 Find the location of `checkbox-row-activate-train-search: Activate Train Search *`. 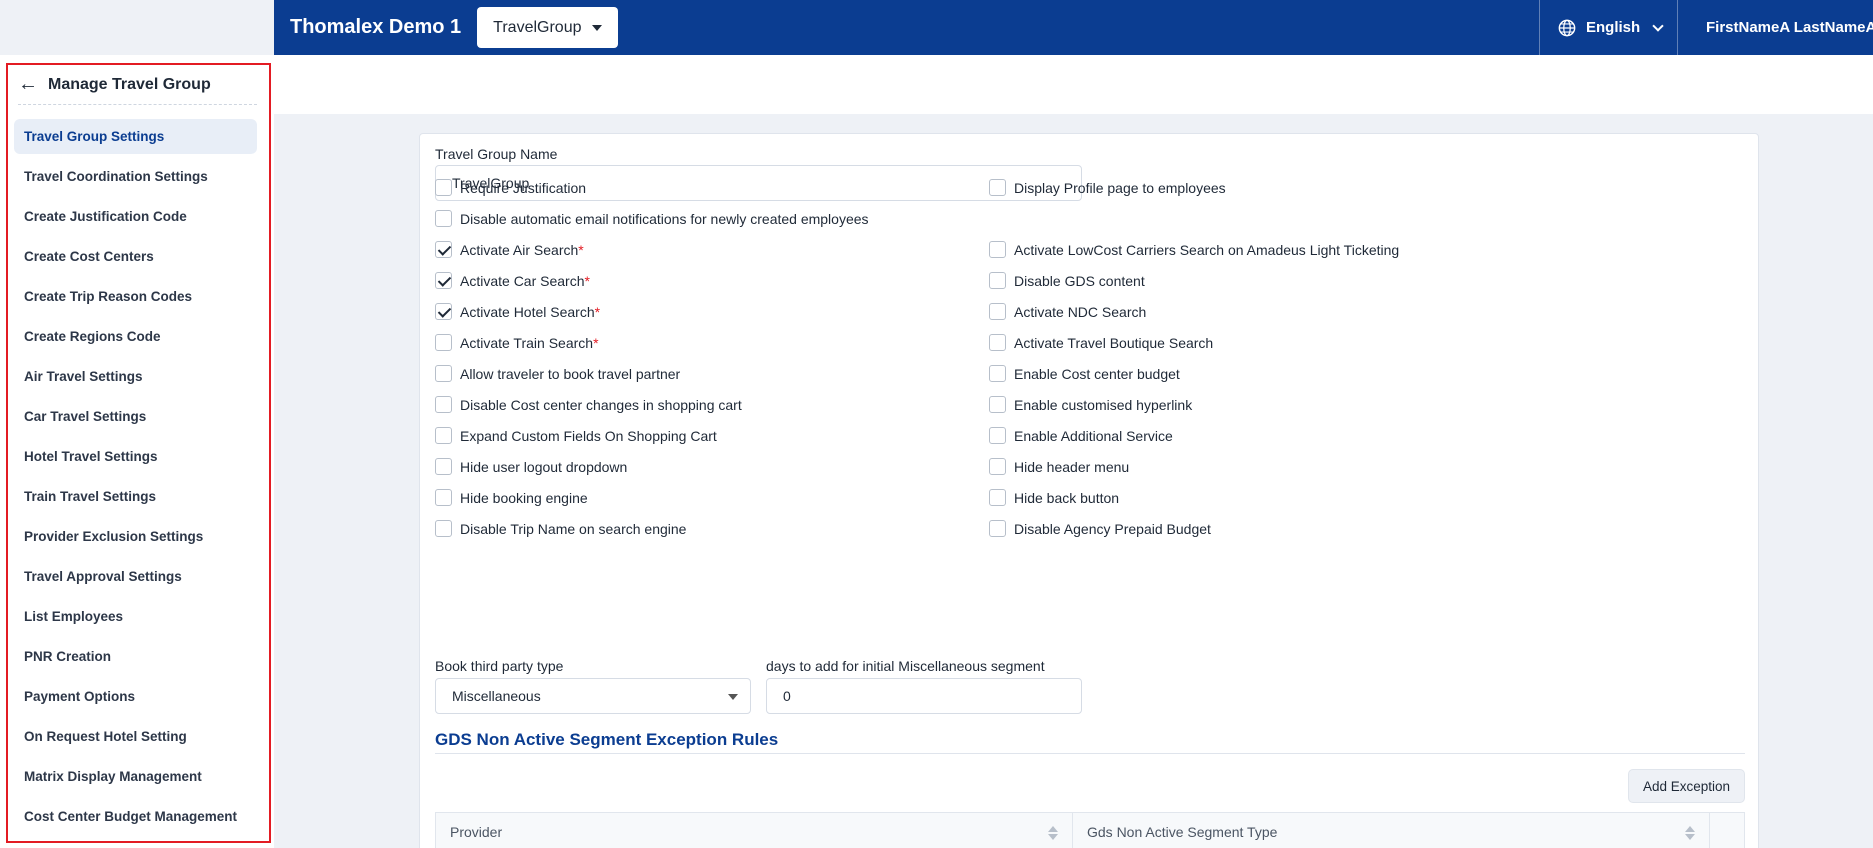

checkbox-row-activate-train-search: Activate Train Search * is located at coordinates (517, 342).